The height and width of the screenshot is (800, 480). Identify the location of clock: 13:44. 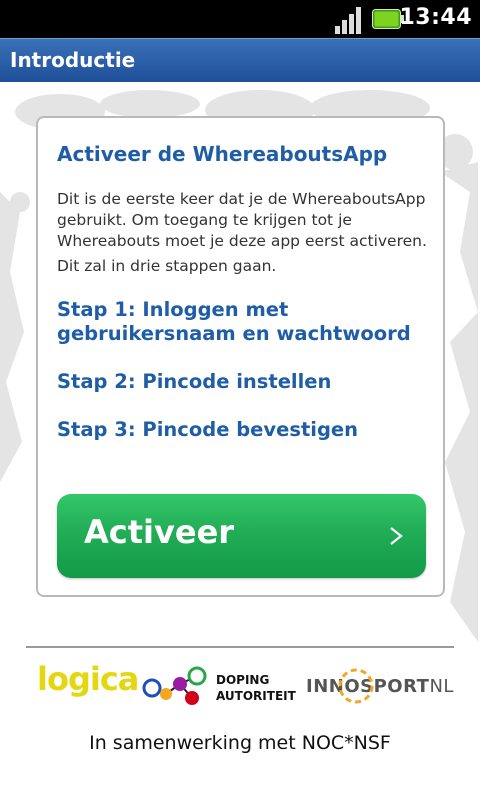
(435, 17).